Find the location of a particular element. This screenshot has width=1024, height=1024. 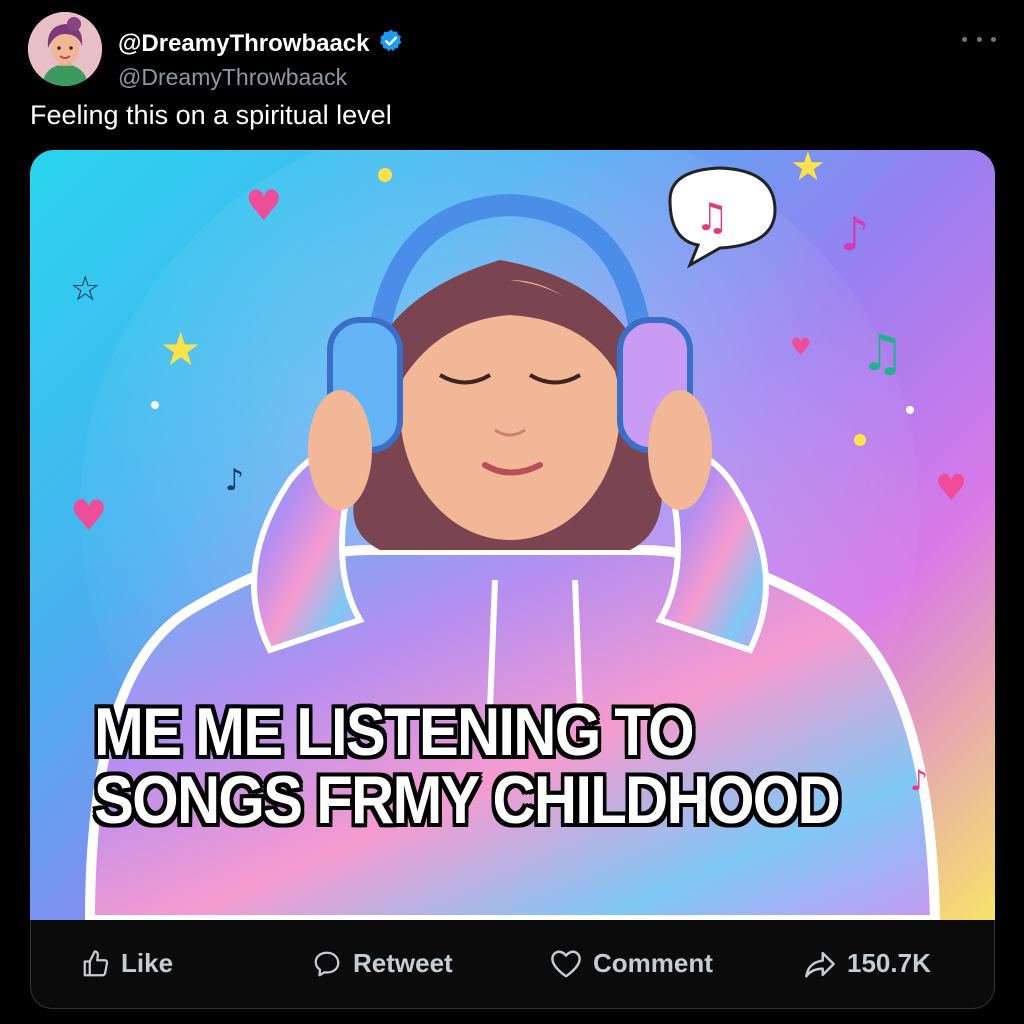

more-icon is located at coordinates (979, 39).